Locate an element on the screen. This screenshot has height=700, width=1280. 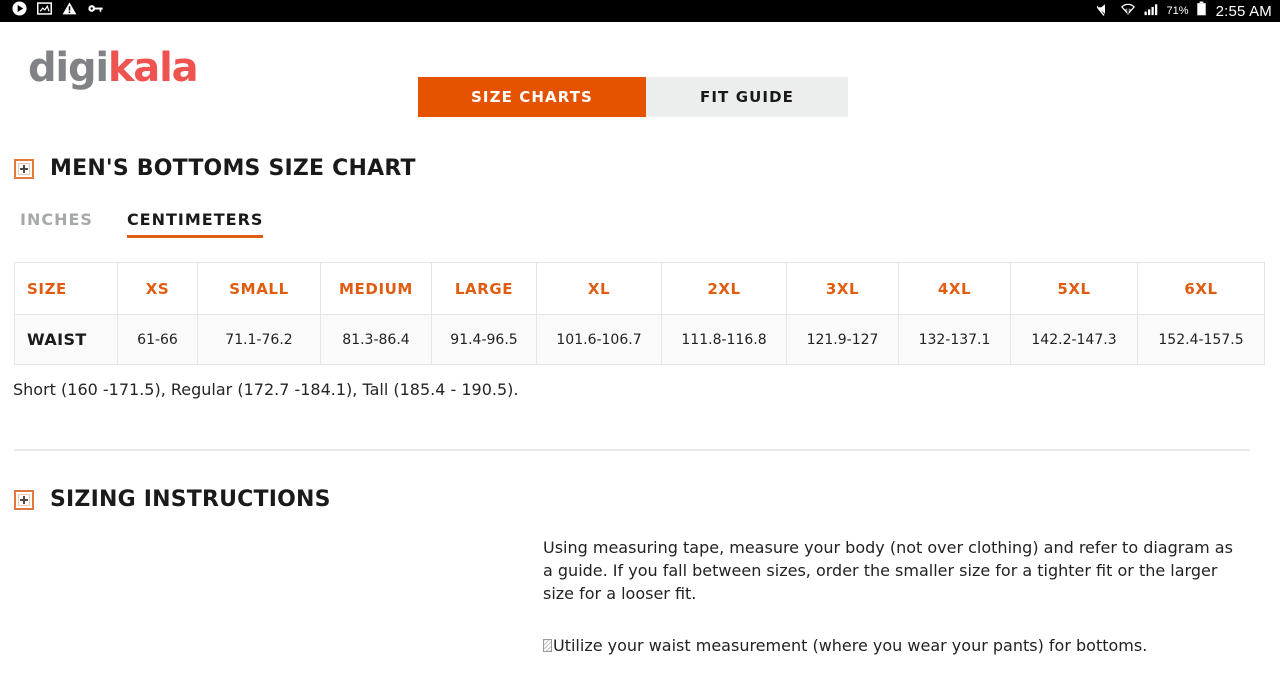
table-cell: 152.4-157.5 is located at coordinates (1201, 339).